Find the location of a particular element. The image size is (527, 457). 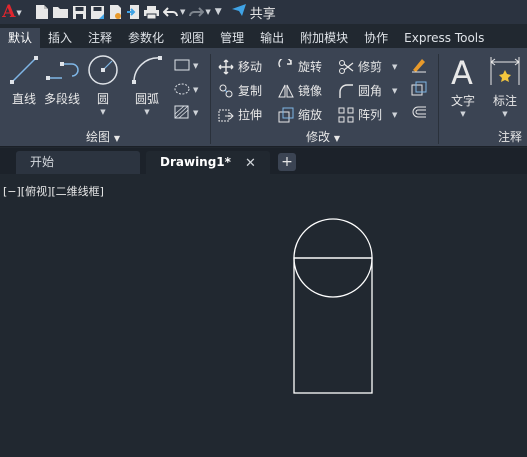

move-label: 移动 is located at coordinates (250, 67).